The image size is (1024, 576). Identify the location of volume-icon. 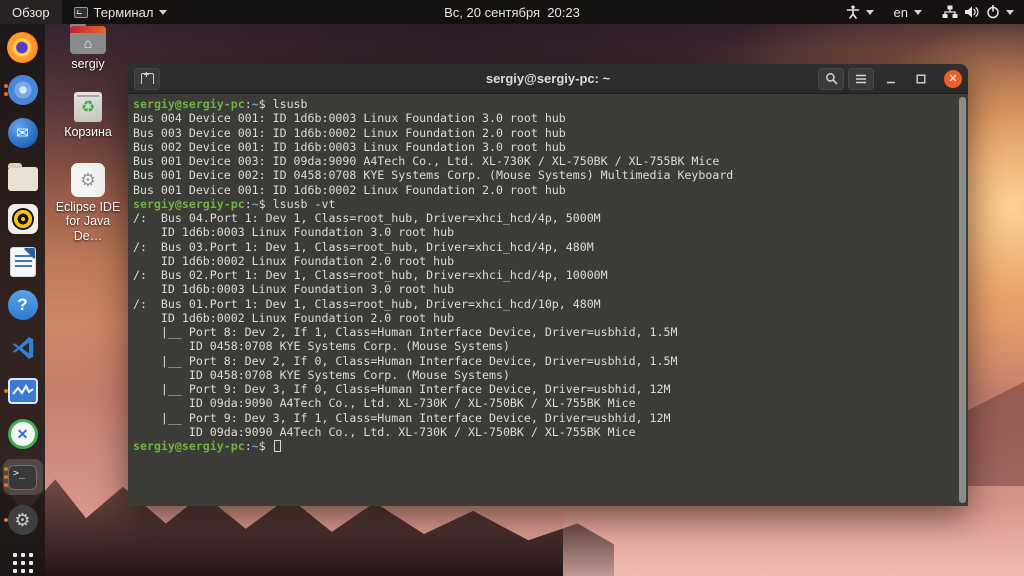
(972, 12).